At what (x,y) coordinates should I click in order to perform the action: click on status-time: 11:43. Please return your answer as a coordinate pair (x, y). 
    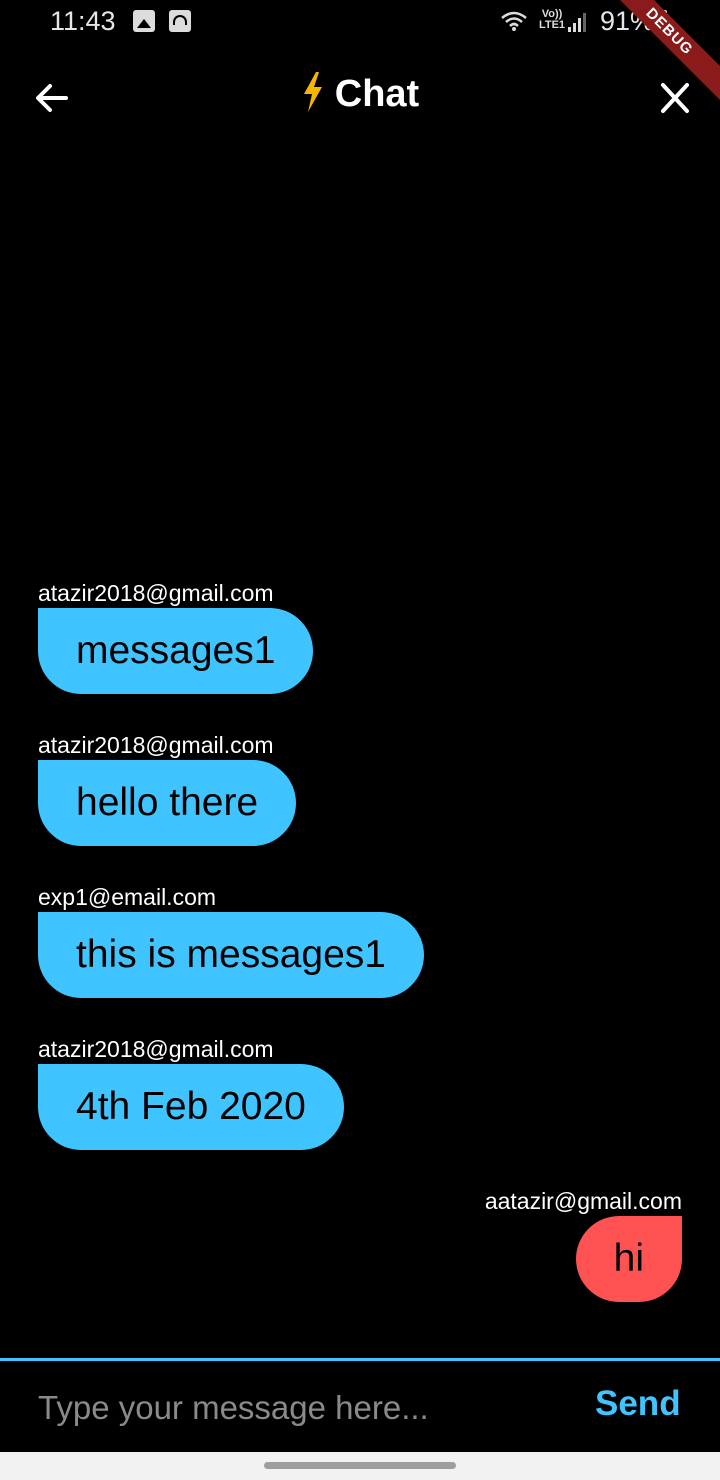
    Looking at the image, I should click on (83, 21).